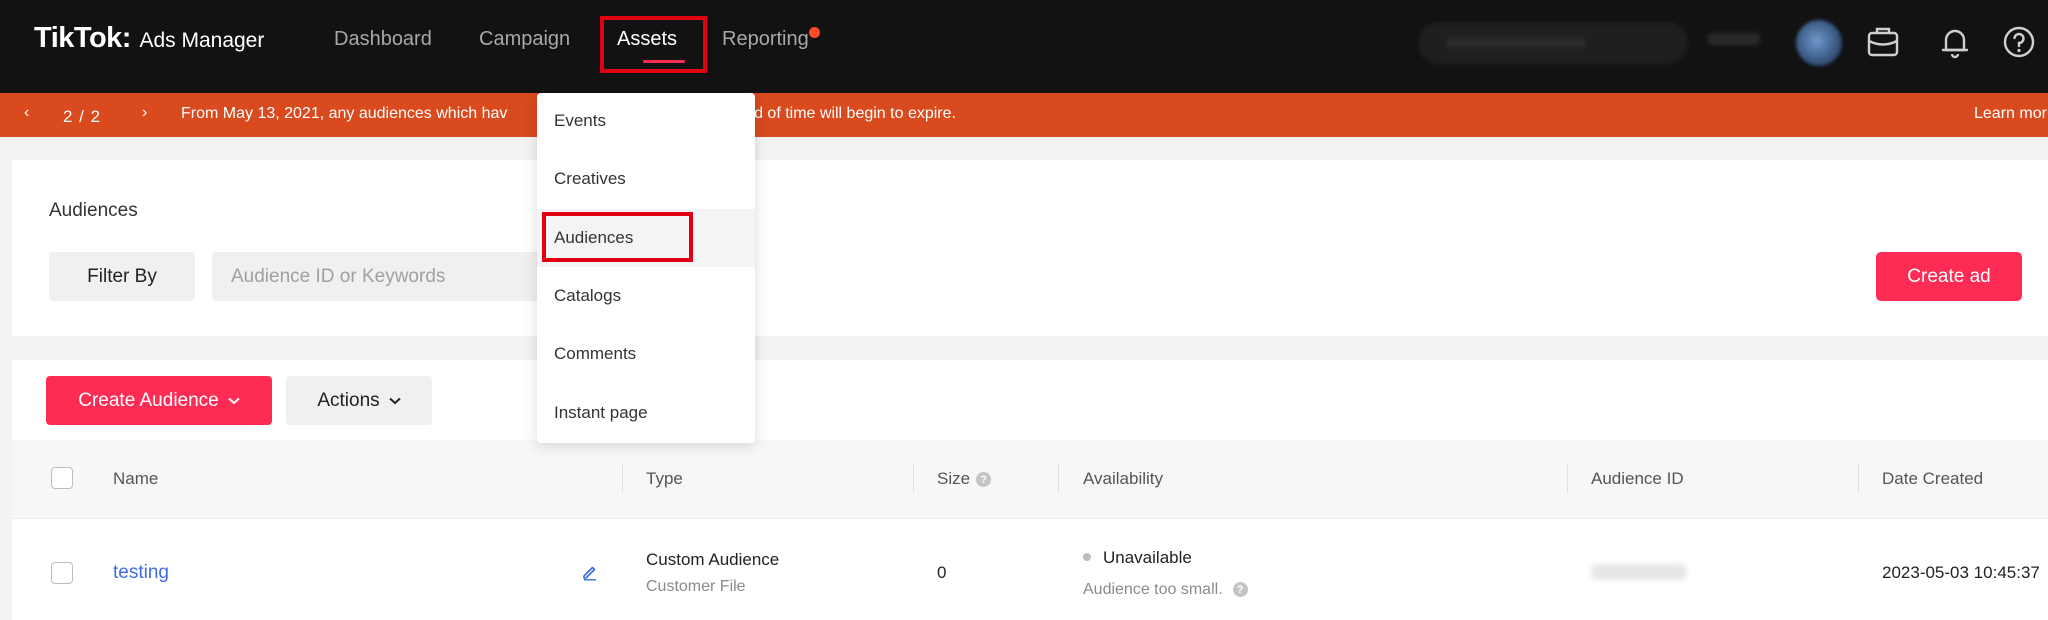 Image resolution: width=2048 pixels, height=620 pixels. I want to click on availability-note: Audience too small.?, so click(1165, 590).